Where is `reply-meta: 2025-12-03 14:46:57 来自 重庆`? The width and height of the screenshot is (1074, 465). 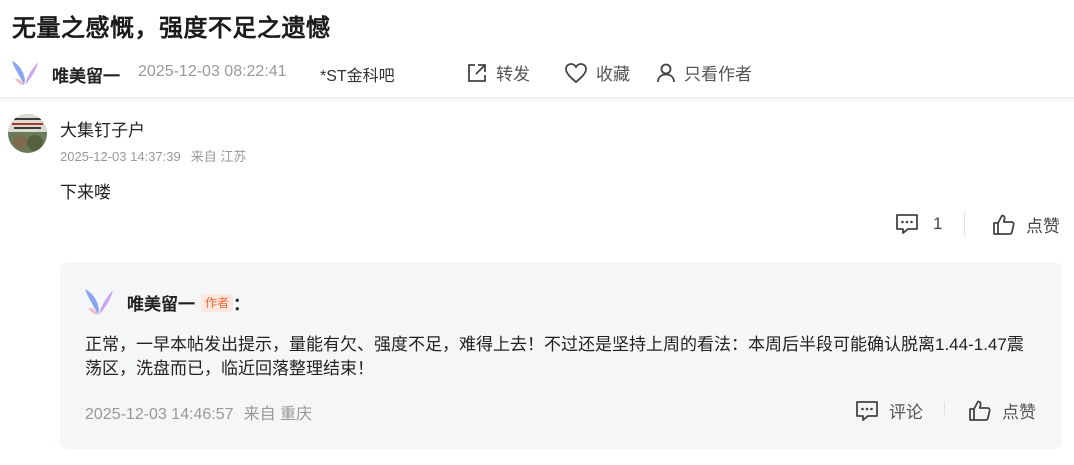
reply-meta: 2025-12-03 14:46:57 来自 重庆 is located at coordinates (198, 412).